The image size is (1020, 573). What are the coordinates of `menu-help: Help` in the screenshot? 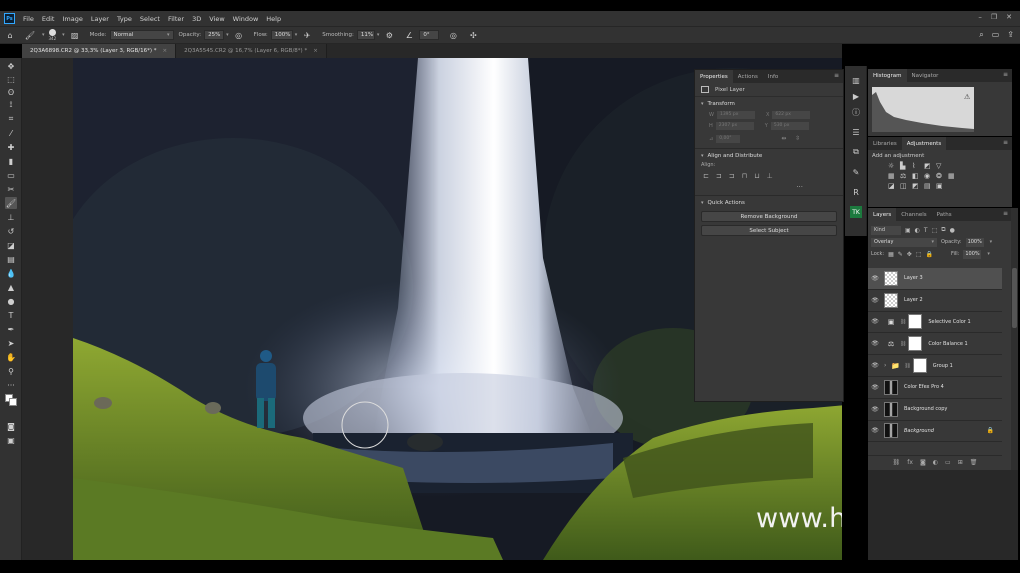 It's located at (273, 19).